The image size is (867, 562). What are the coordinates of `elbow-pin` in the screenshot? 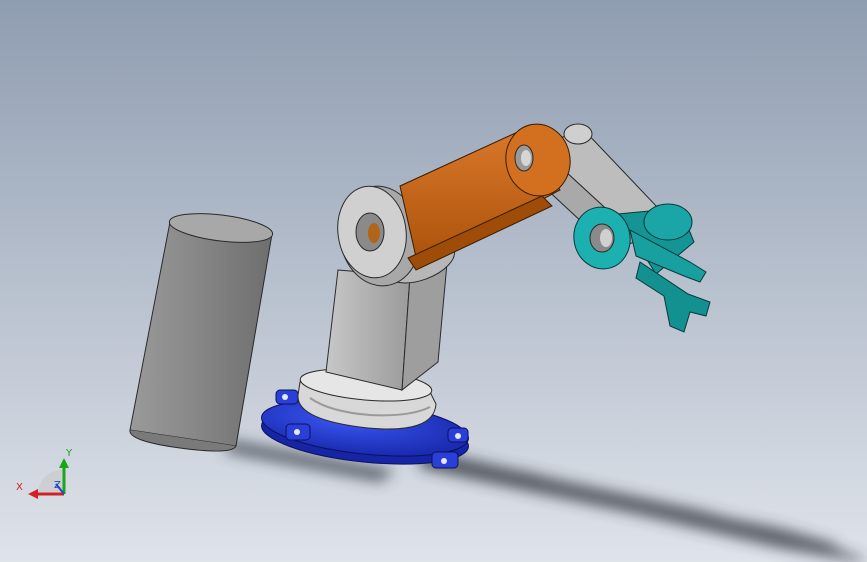 It's located at (526, 158).